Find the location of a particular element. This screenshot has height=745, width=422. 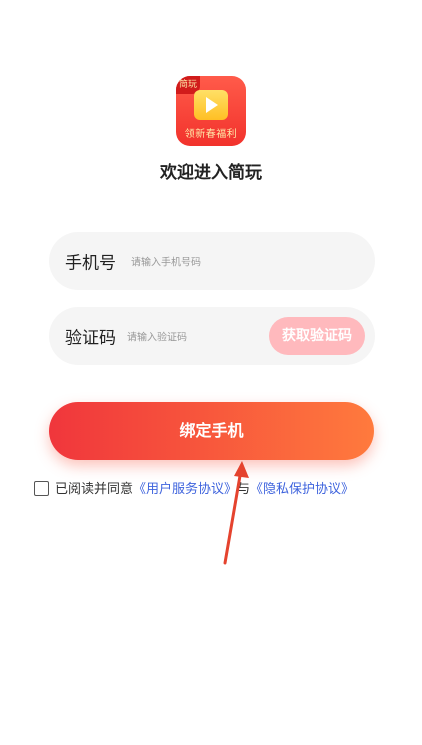

agreement-checkbox is located at coordinates (41, 488).